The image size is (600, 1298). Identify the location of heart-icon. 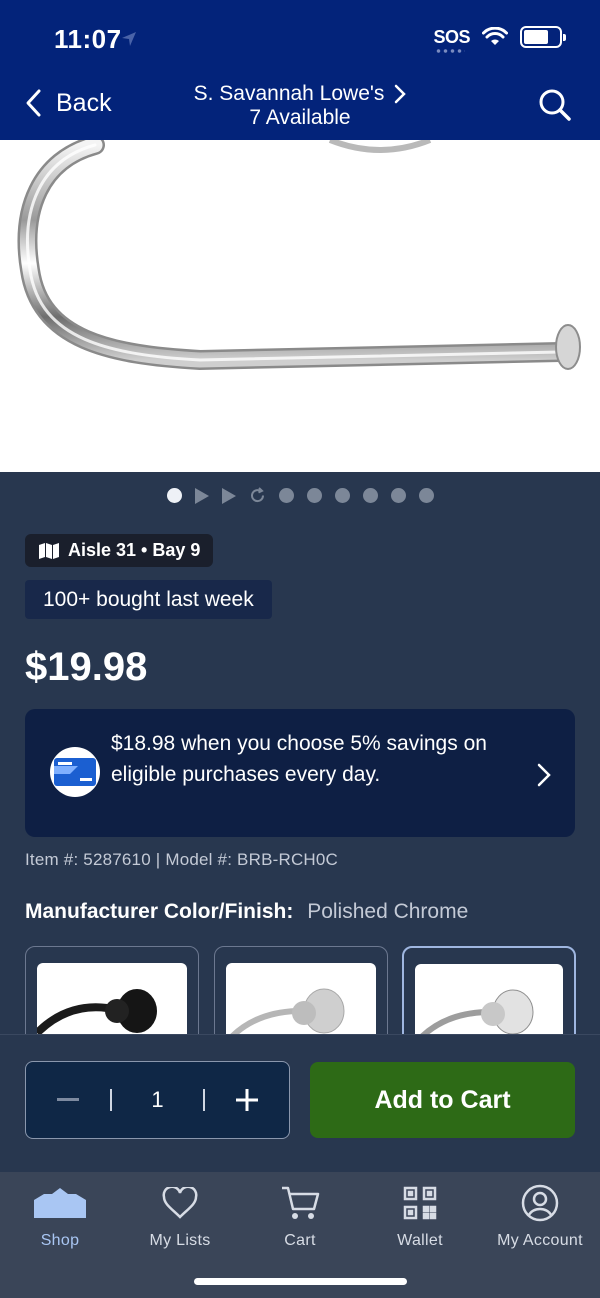
(180, 1203).